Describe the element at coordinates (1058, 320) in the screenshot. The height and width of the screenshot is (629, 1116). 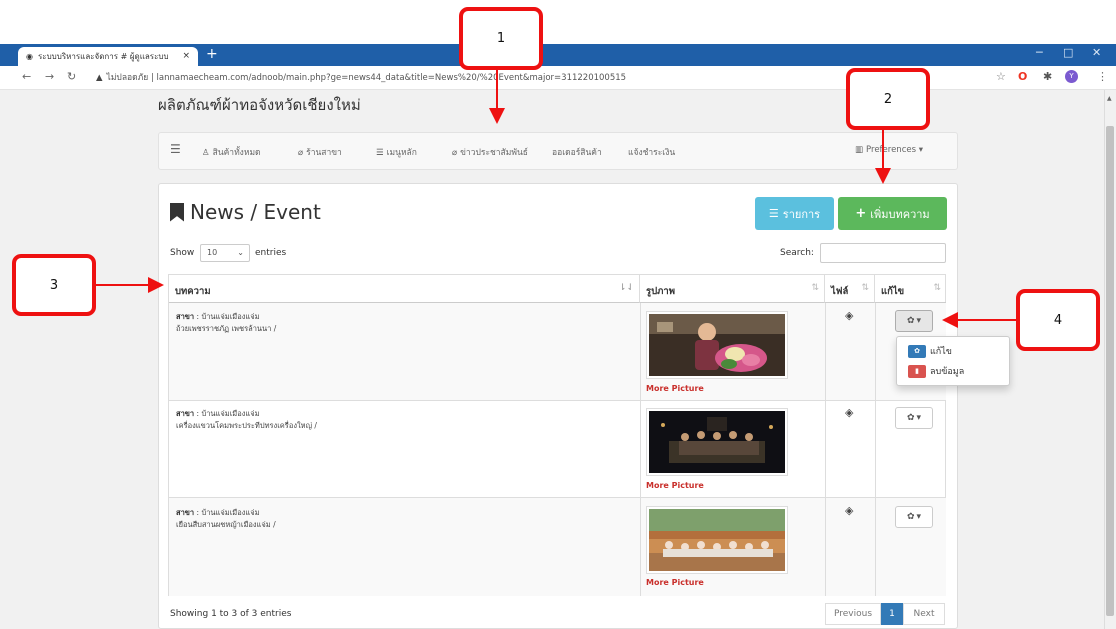
I see `annotation-callout-4: 4` at that location.